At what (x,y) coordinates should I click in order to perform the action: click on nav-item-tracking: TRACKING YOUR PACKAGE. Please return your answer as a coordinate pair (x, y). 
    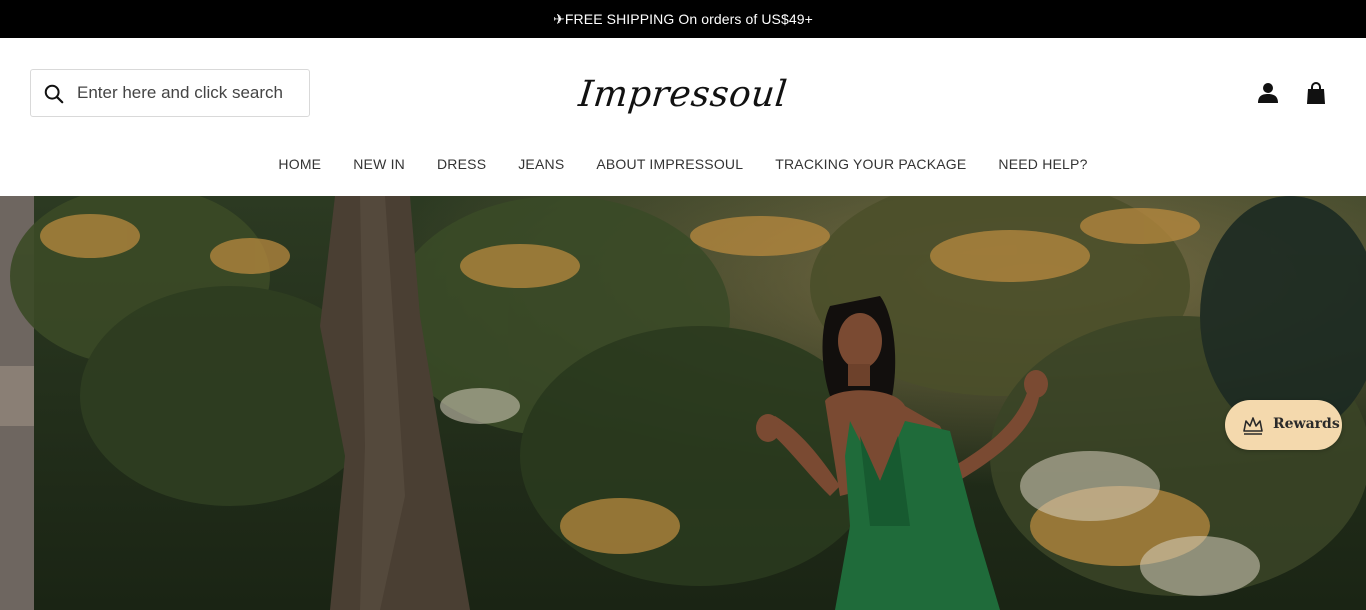
    Looking at the image, I should click on (870, 164).